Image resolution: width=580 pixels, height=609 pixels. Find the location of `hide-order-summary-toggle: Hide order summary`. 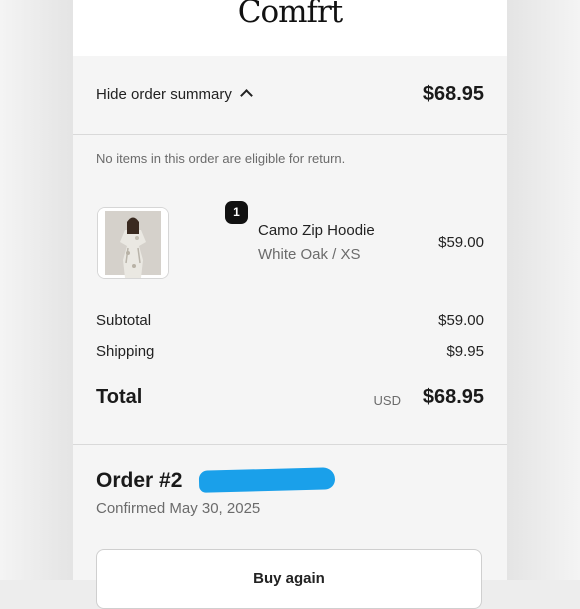

hide-order-summary-toggle: Hide order summary is located at coordinates (174, 94).